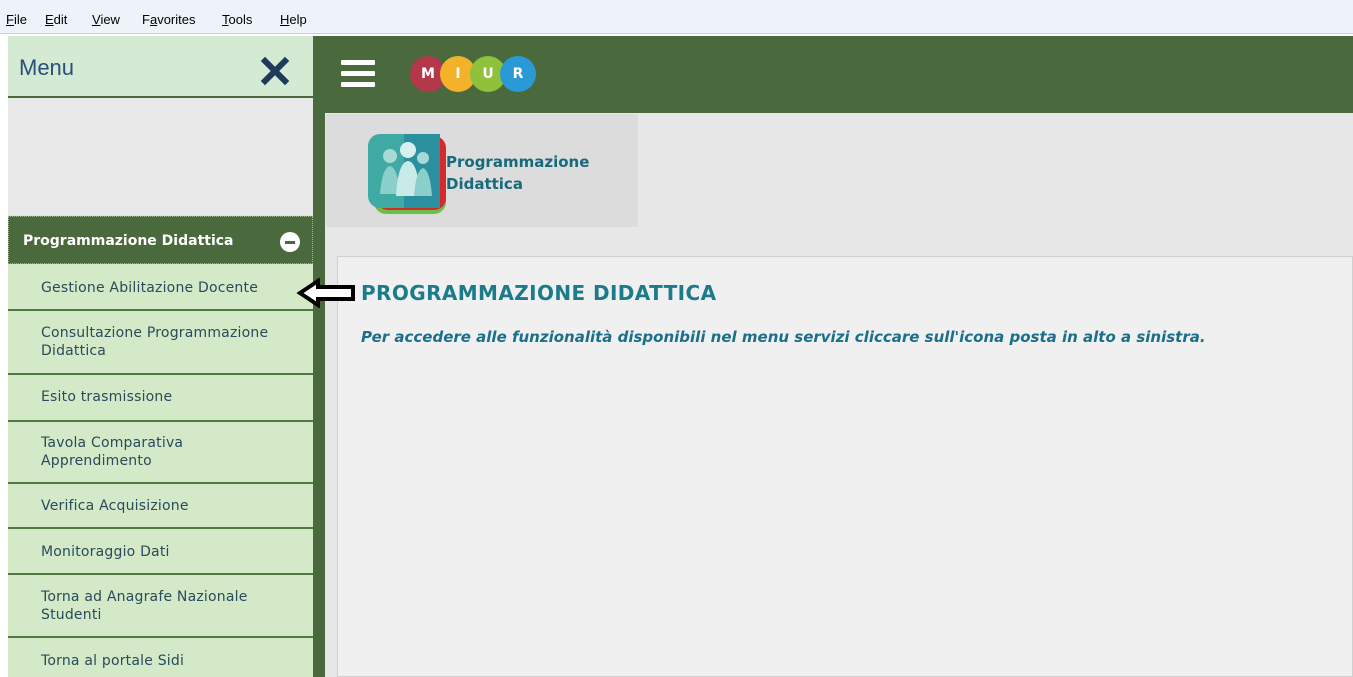 The height and width of the screenshot is (677, 1353). I want to click on app-title: Programmazione Didattica, so click(518, 173).